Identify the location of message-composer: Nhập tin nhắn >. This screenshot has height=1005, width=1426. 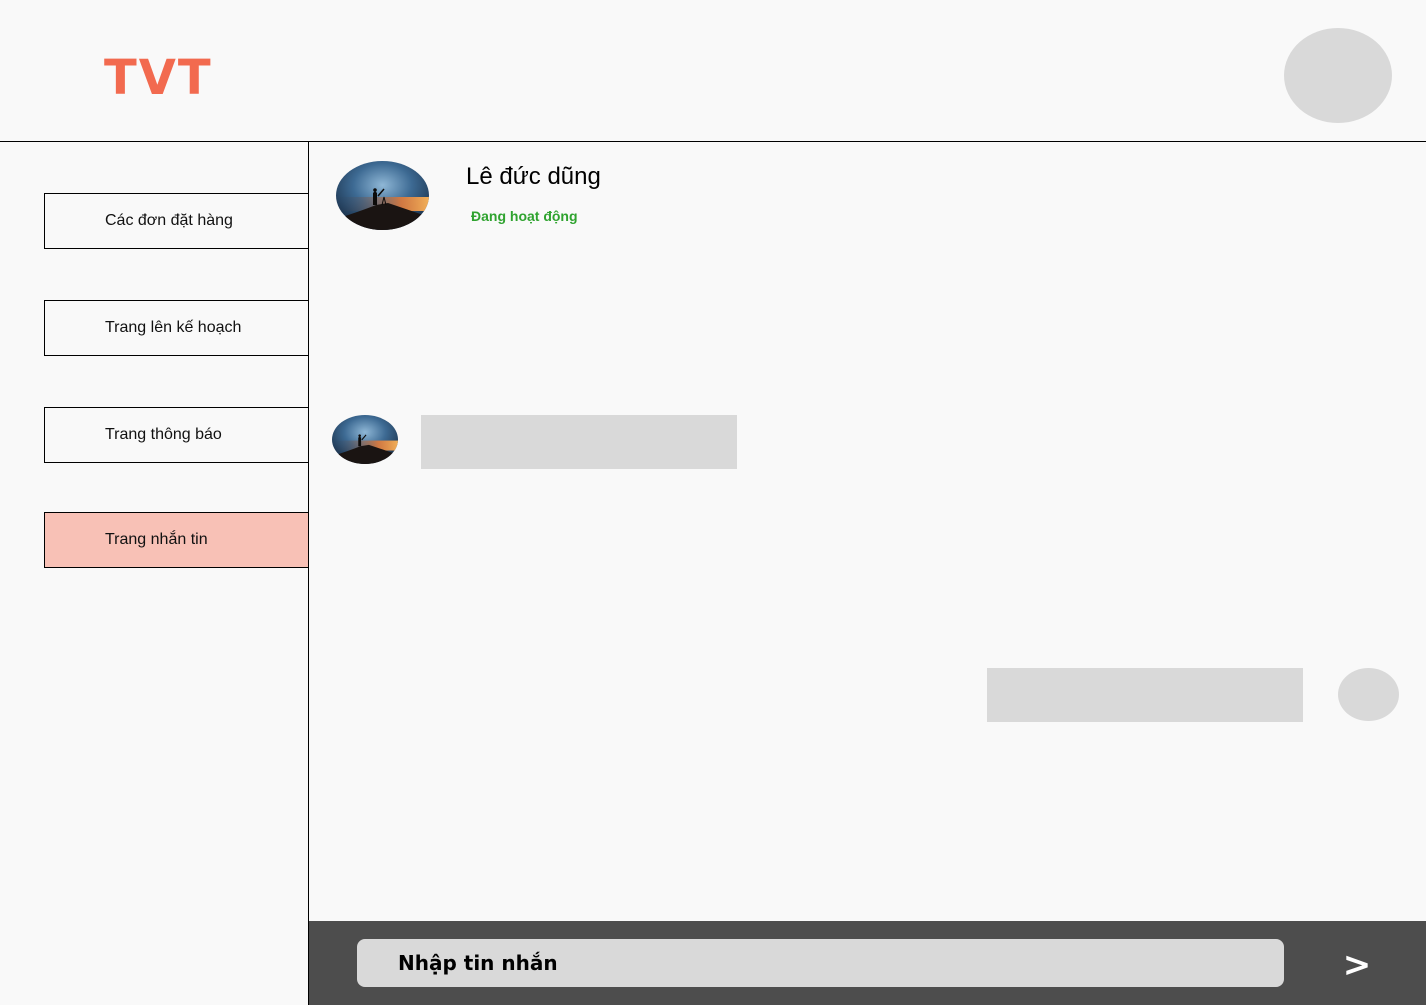
(867, 963).